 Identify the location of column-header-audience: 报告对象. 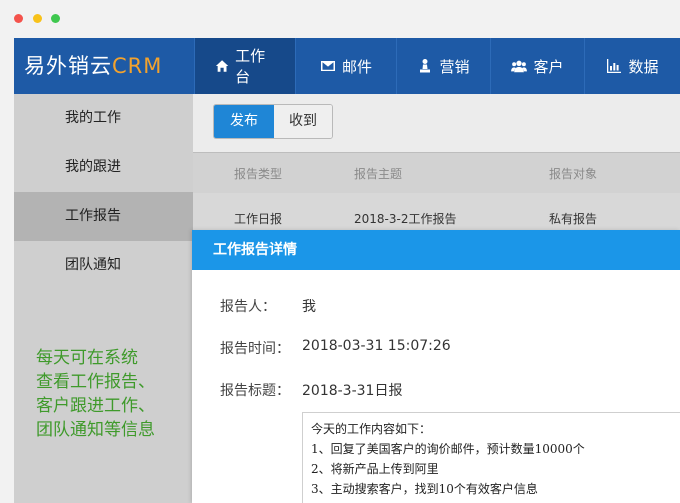
(573, 173).